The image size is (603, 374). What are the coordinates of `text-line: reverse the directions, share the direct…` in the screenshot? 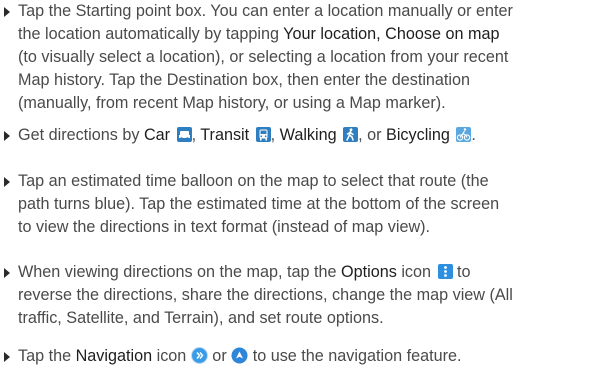 It's located at (265, 295).